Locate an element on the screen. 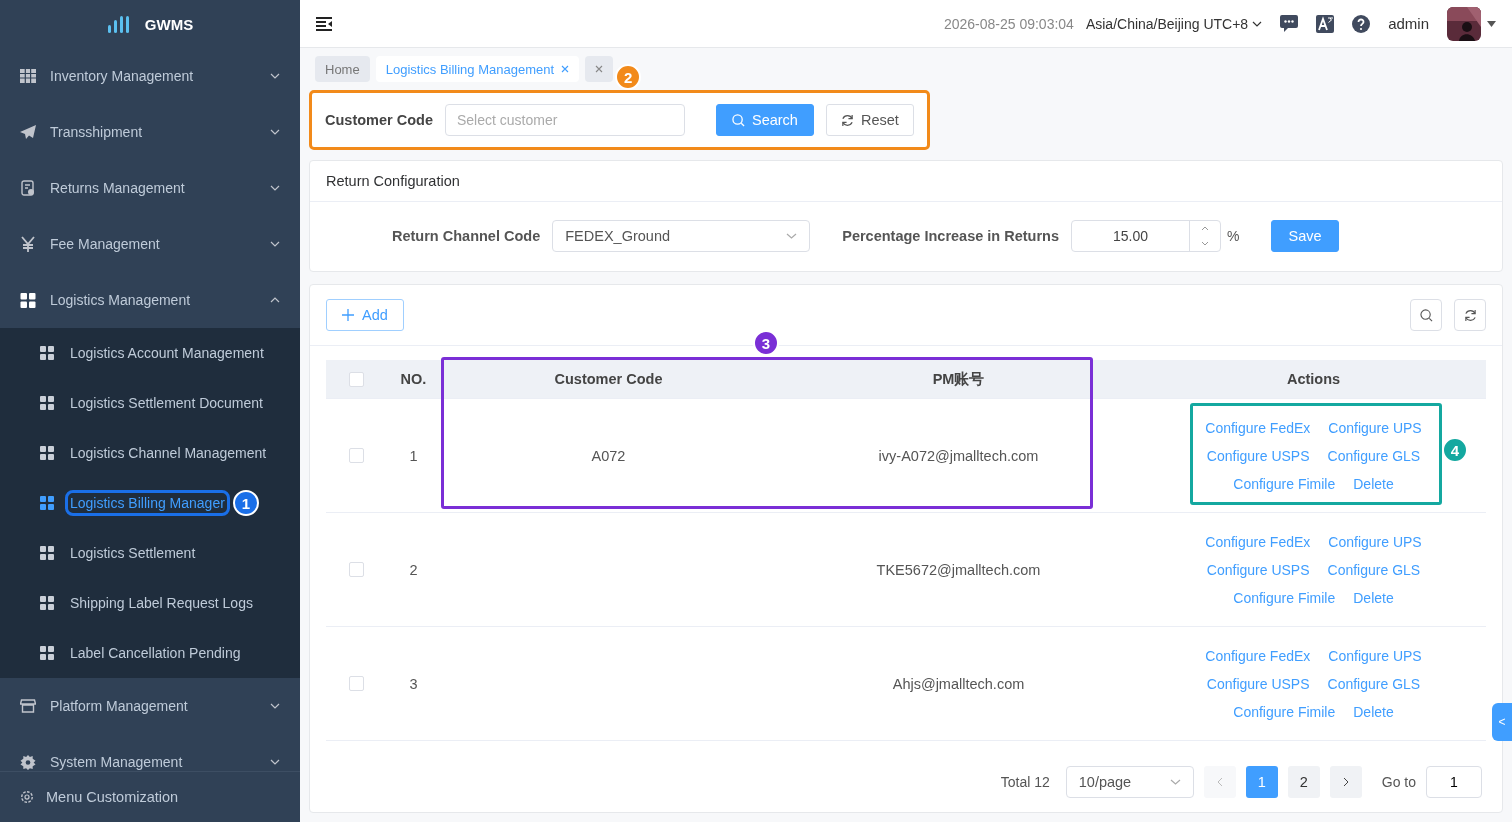  chevron-left-icon is located at coordinates (1219, 782).